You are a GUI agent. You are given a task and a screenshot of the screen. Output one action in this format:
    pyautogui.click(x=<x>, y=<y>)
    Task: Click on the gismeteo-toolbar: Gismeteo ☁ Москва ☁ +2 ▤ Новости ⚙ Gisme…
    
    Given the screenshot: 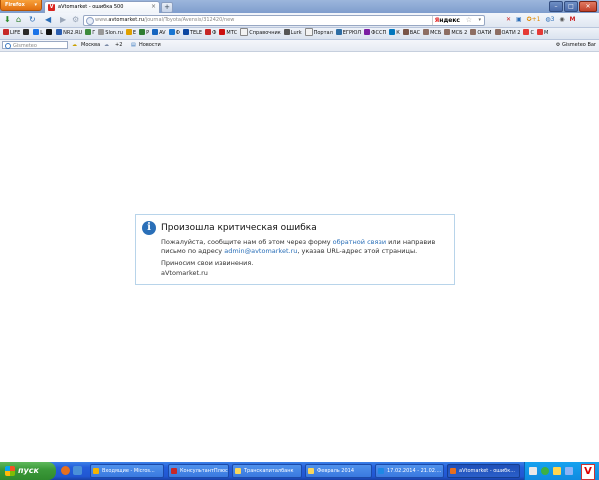 What is the action you would take?
    pyautogui.click(x=299, y=46)
    